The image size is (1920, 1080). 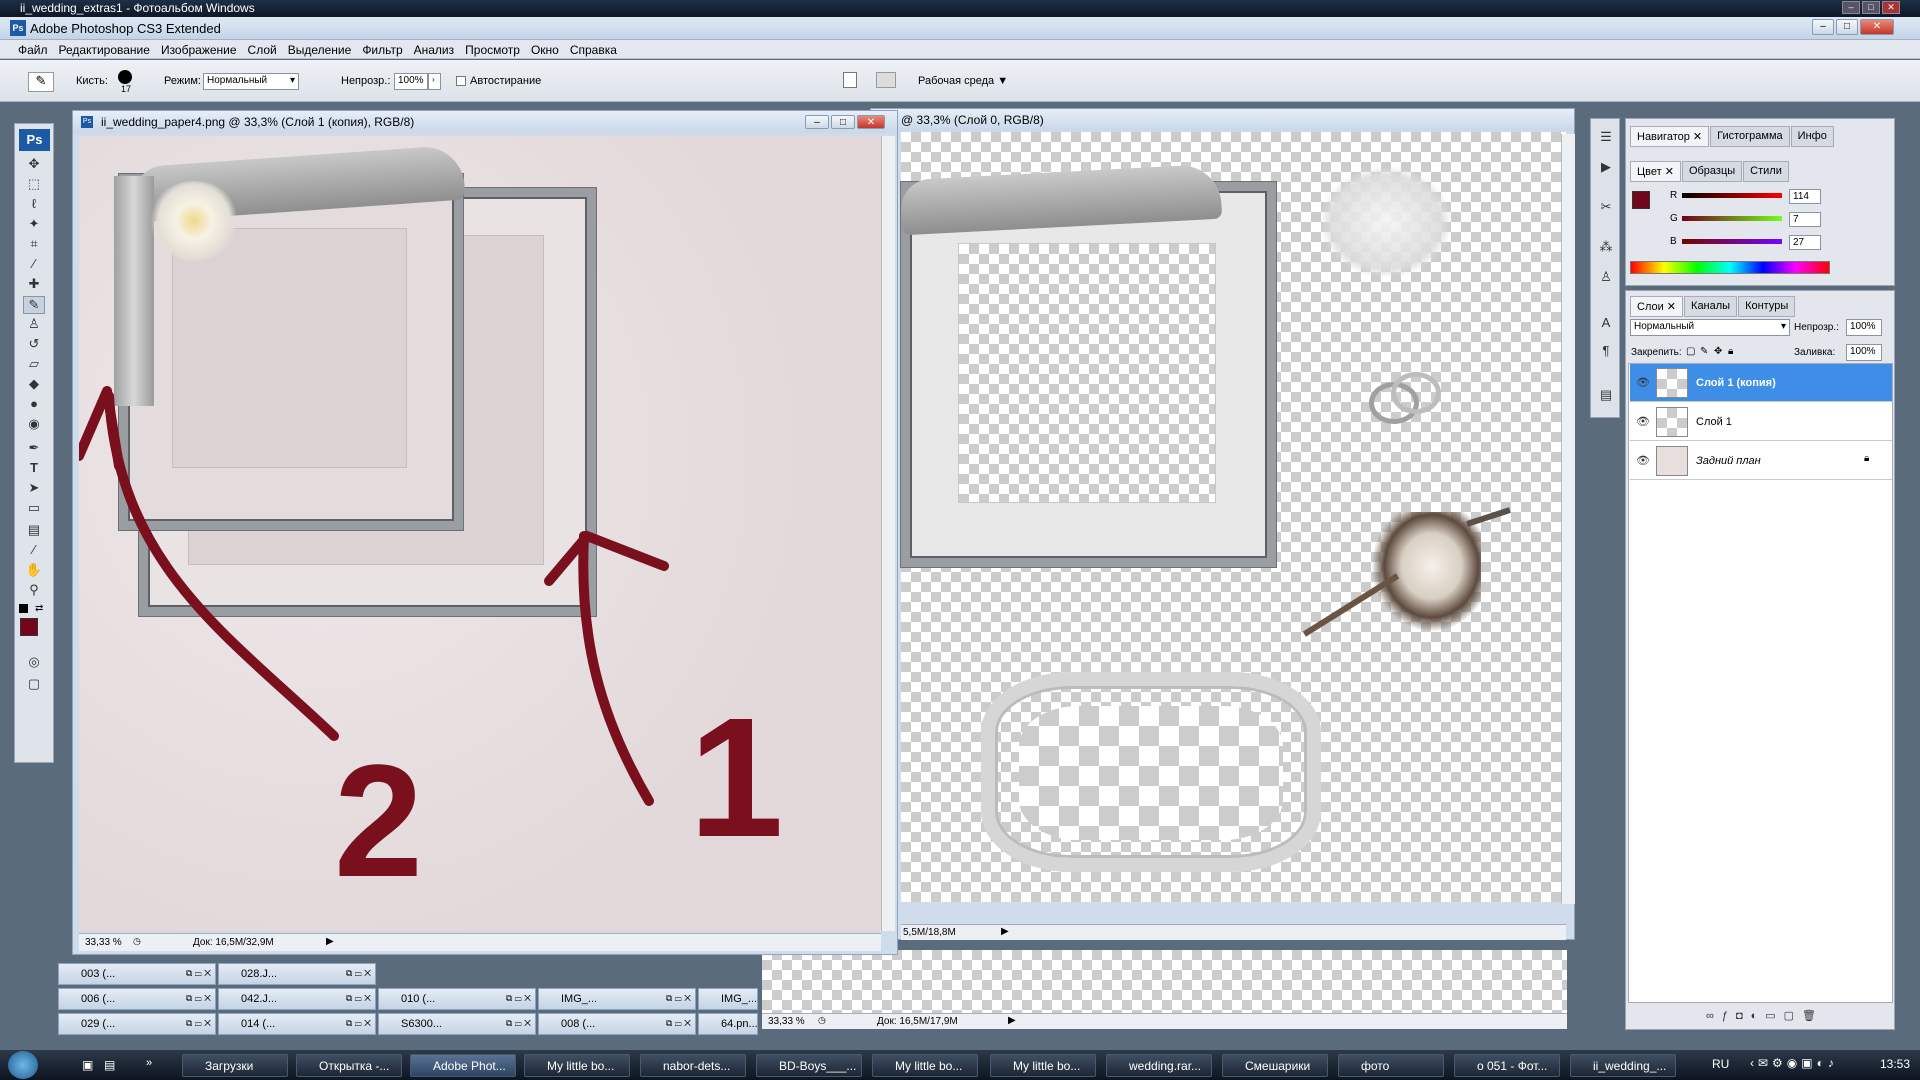 What do you see at coordinates (461, 81) in the screenshot?
I see `auto-erase-checkbox` at bounding box center [461, 81].